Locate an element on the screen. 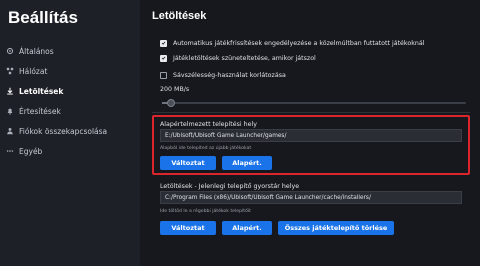  limit-bandwidth-option: Sávszélesség-használat korlátozása is located at coordinates (223, 75).